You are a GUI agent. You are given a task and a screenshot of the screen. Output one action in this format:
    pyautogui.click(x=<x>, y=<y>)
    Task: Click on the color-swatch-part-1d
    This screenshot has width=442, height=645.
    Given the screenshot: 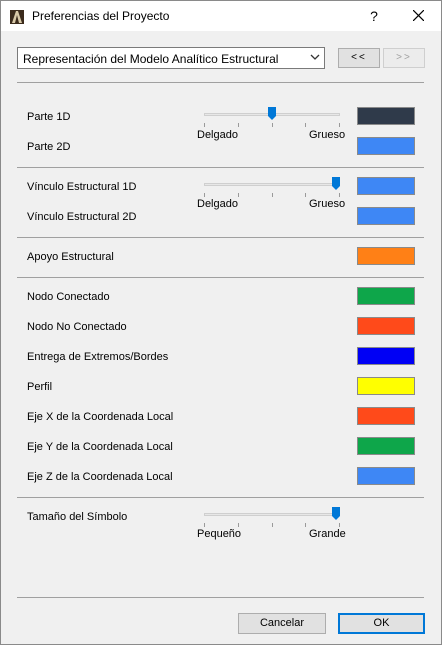 What is the action you would take?
    pyautogui.click(x=386, y=116)
    